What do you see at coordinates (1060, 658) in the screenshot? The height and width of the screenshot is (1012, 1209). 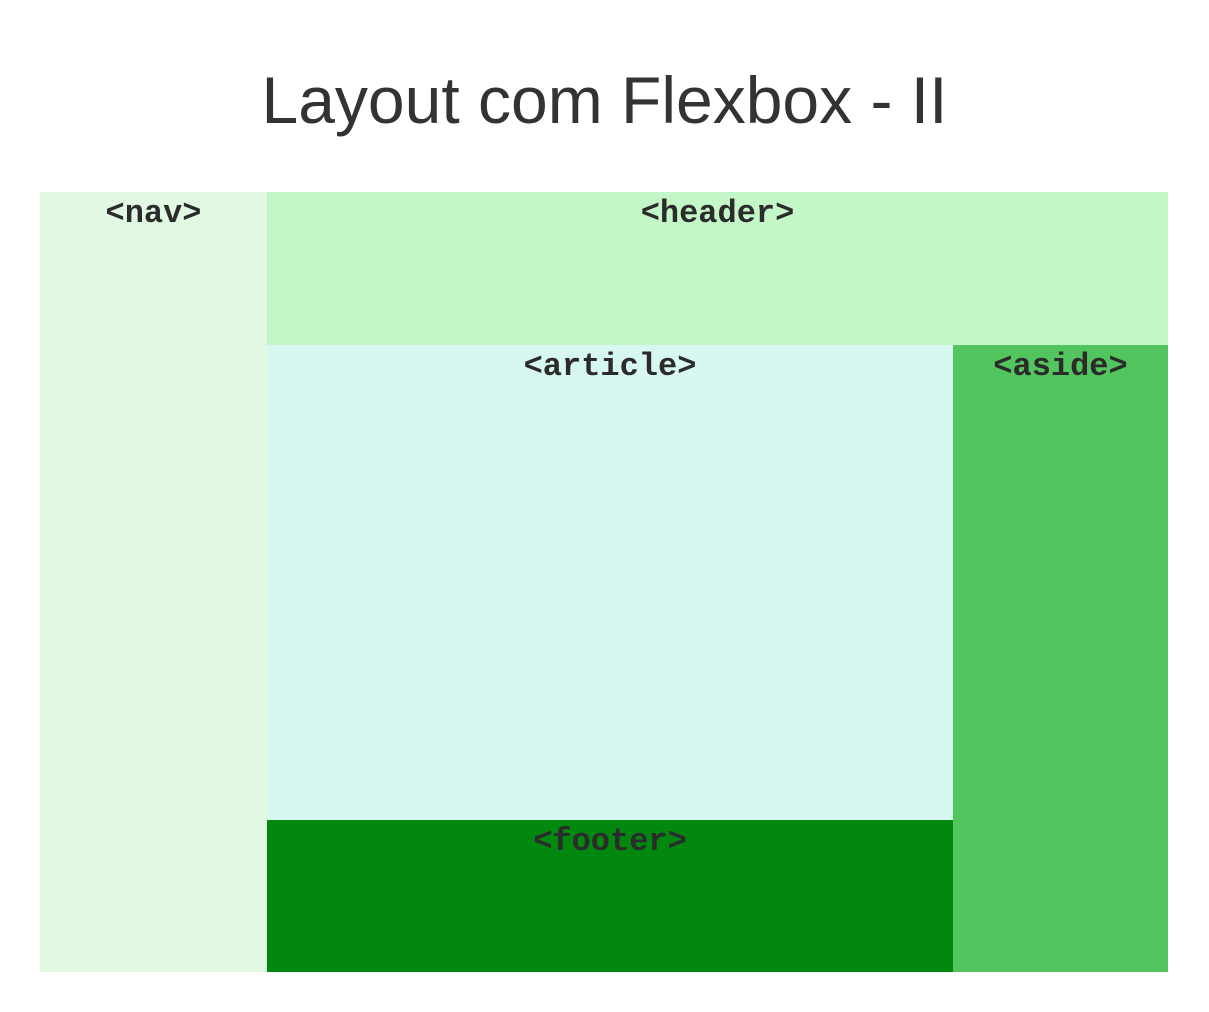 I see `aside-section: <aside>` at bounding box center [1060, 658].